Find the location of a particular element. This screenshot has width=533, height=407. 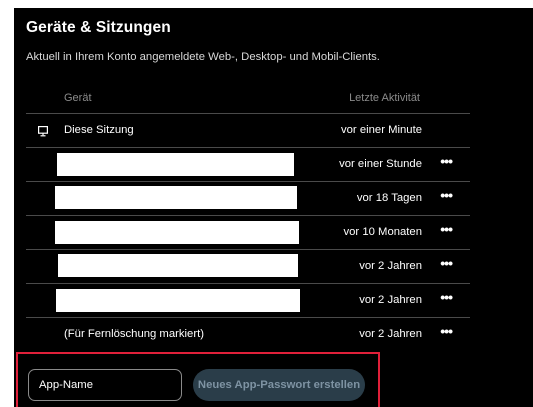

device-label: Diese Sitzung is located at coordinates (99, 130).